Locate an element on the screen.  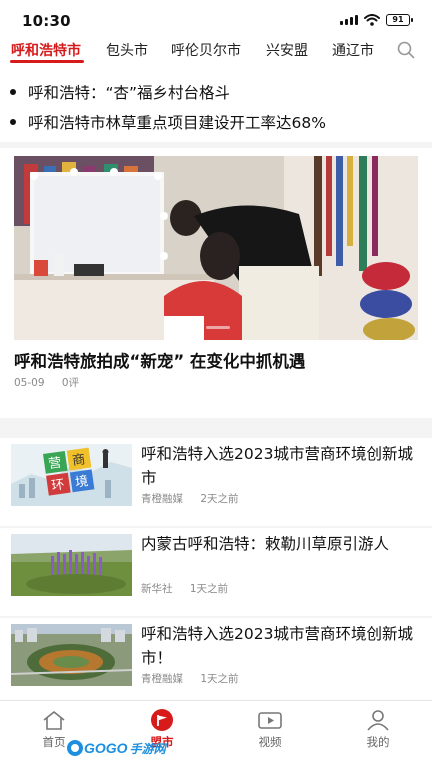
nav-video: 视频 is located at coordinates (270, 729).